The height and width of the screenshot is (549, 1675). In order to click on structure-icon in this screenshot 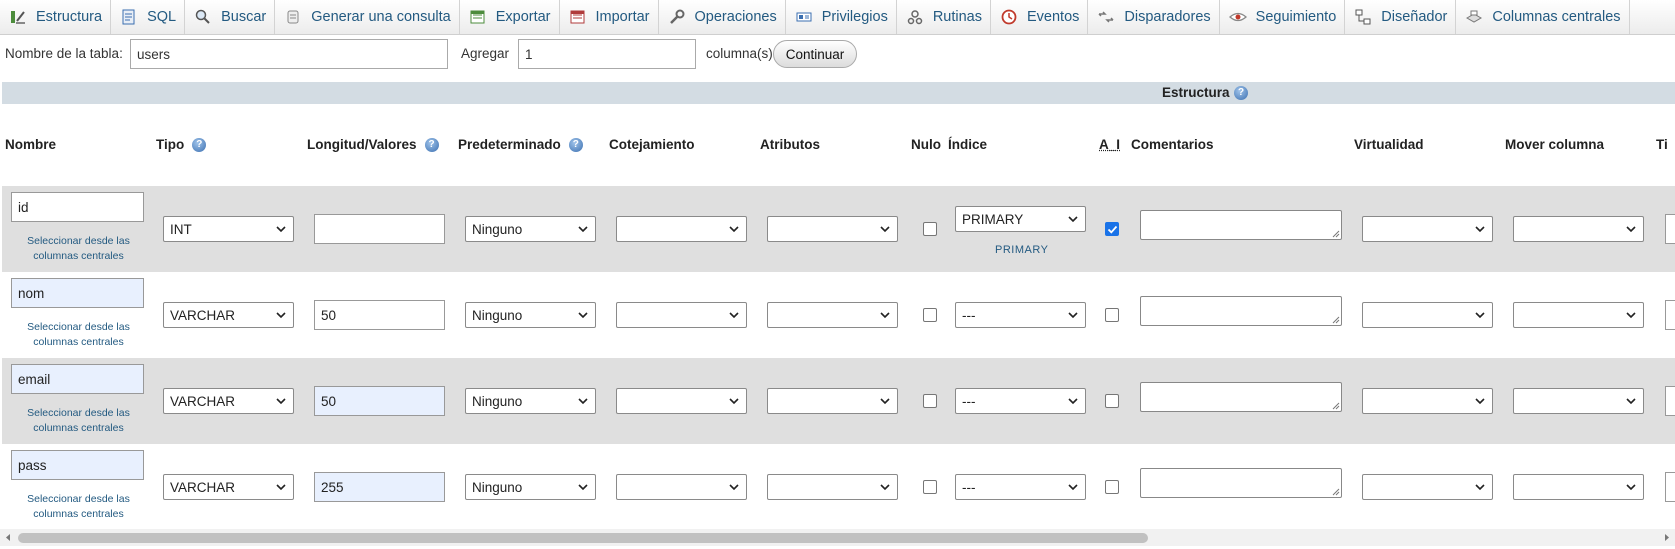, I will do `click(18, 17)`.